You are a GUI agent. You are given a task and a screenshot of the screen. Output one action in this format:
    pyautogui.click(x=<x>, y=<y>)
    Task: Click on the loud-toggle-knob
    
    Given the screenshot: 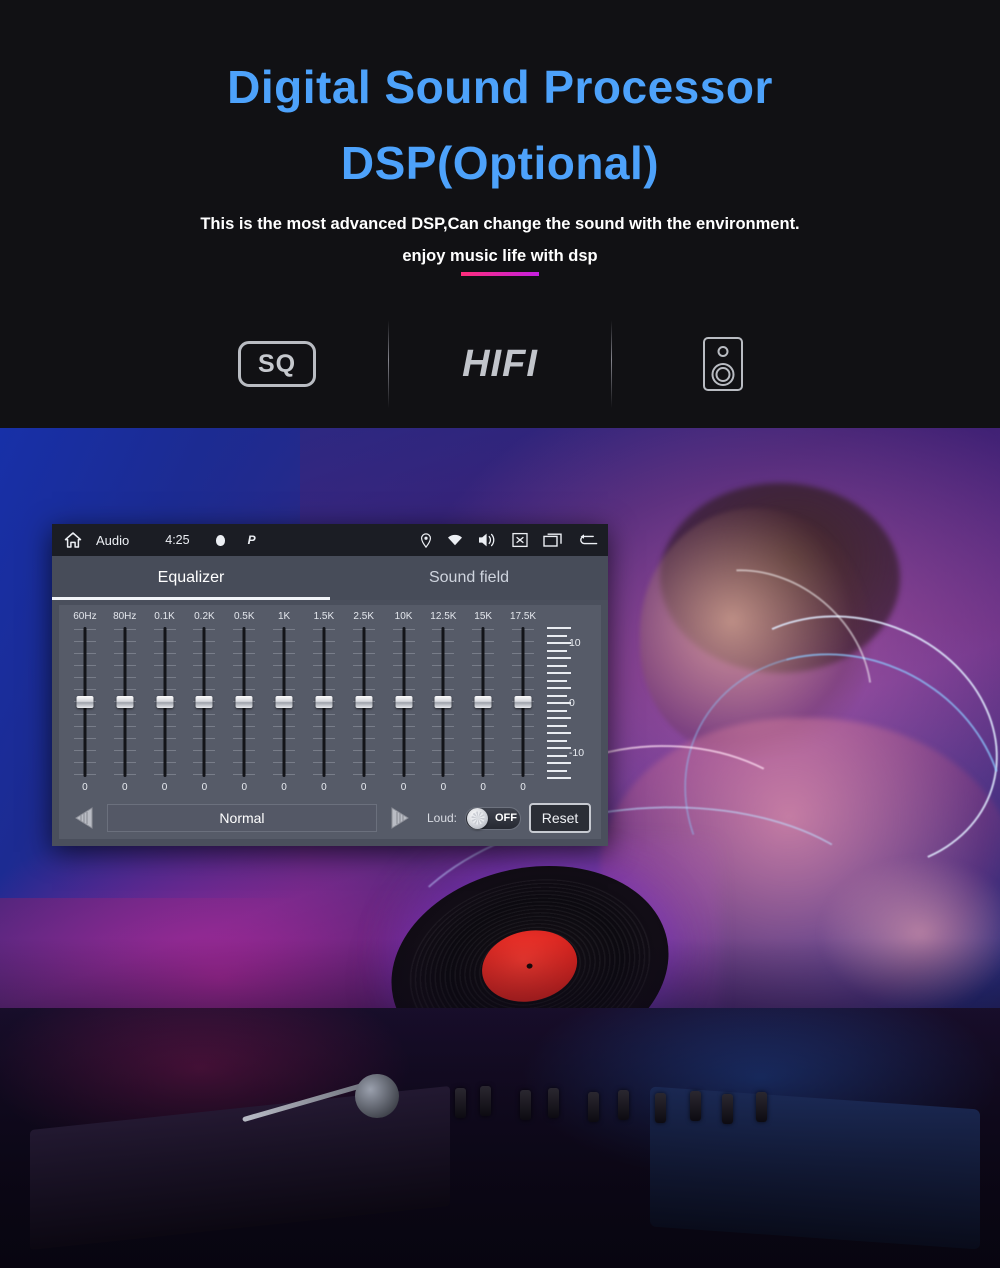 What is the action you would take?
    pyautogui.click(x=477, y=818)
    